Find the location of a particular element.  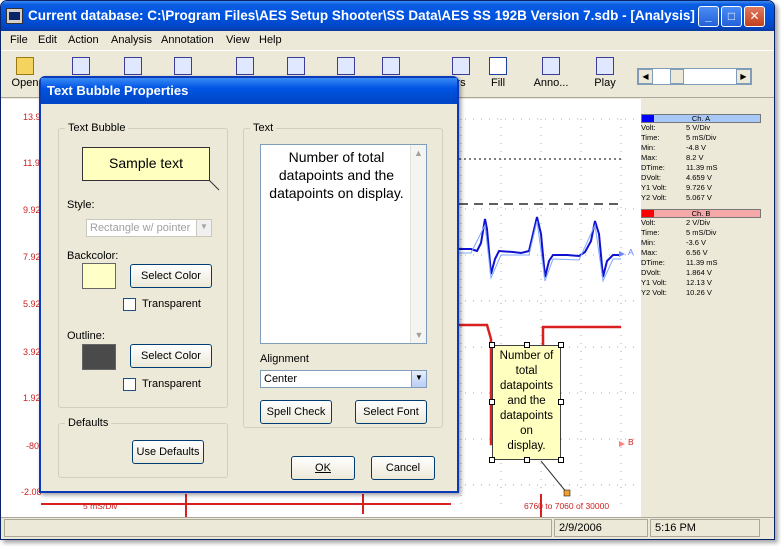

channel-b-title: Ch. B is located at coordinates (701, 213).